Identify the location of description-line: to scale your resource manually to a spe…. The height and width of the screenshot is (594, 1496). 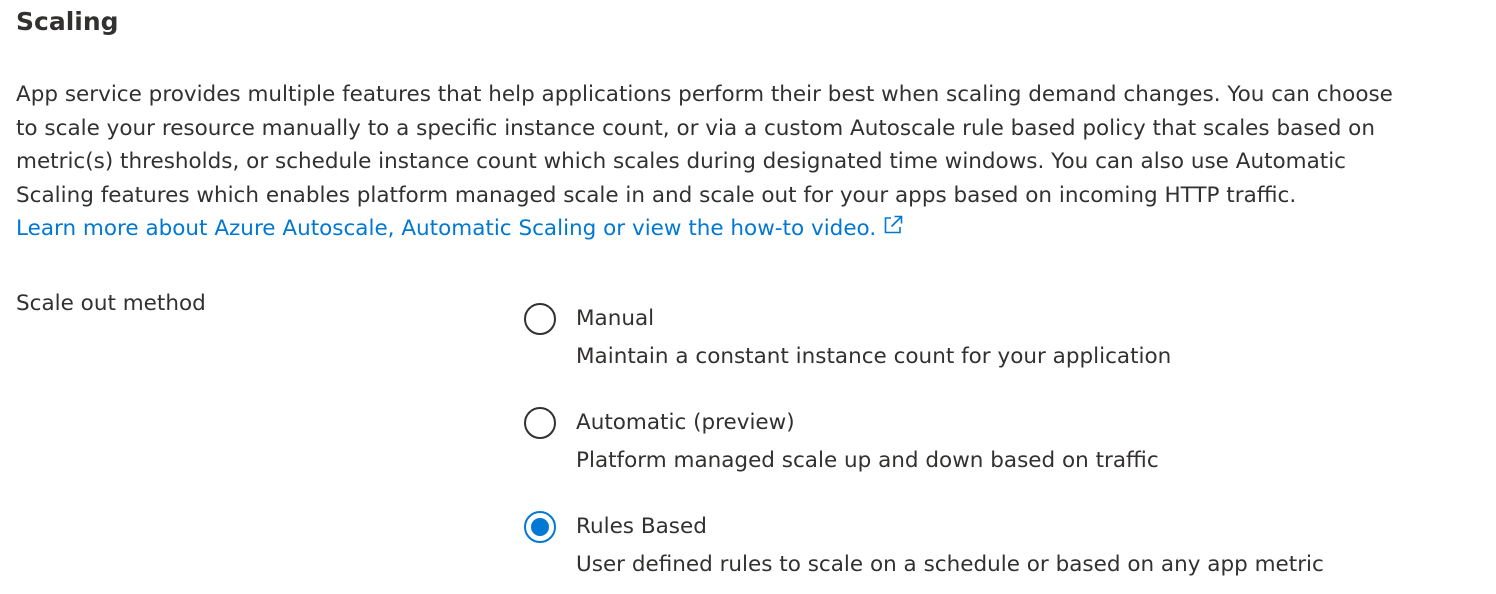
(695, 128).